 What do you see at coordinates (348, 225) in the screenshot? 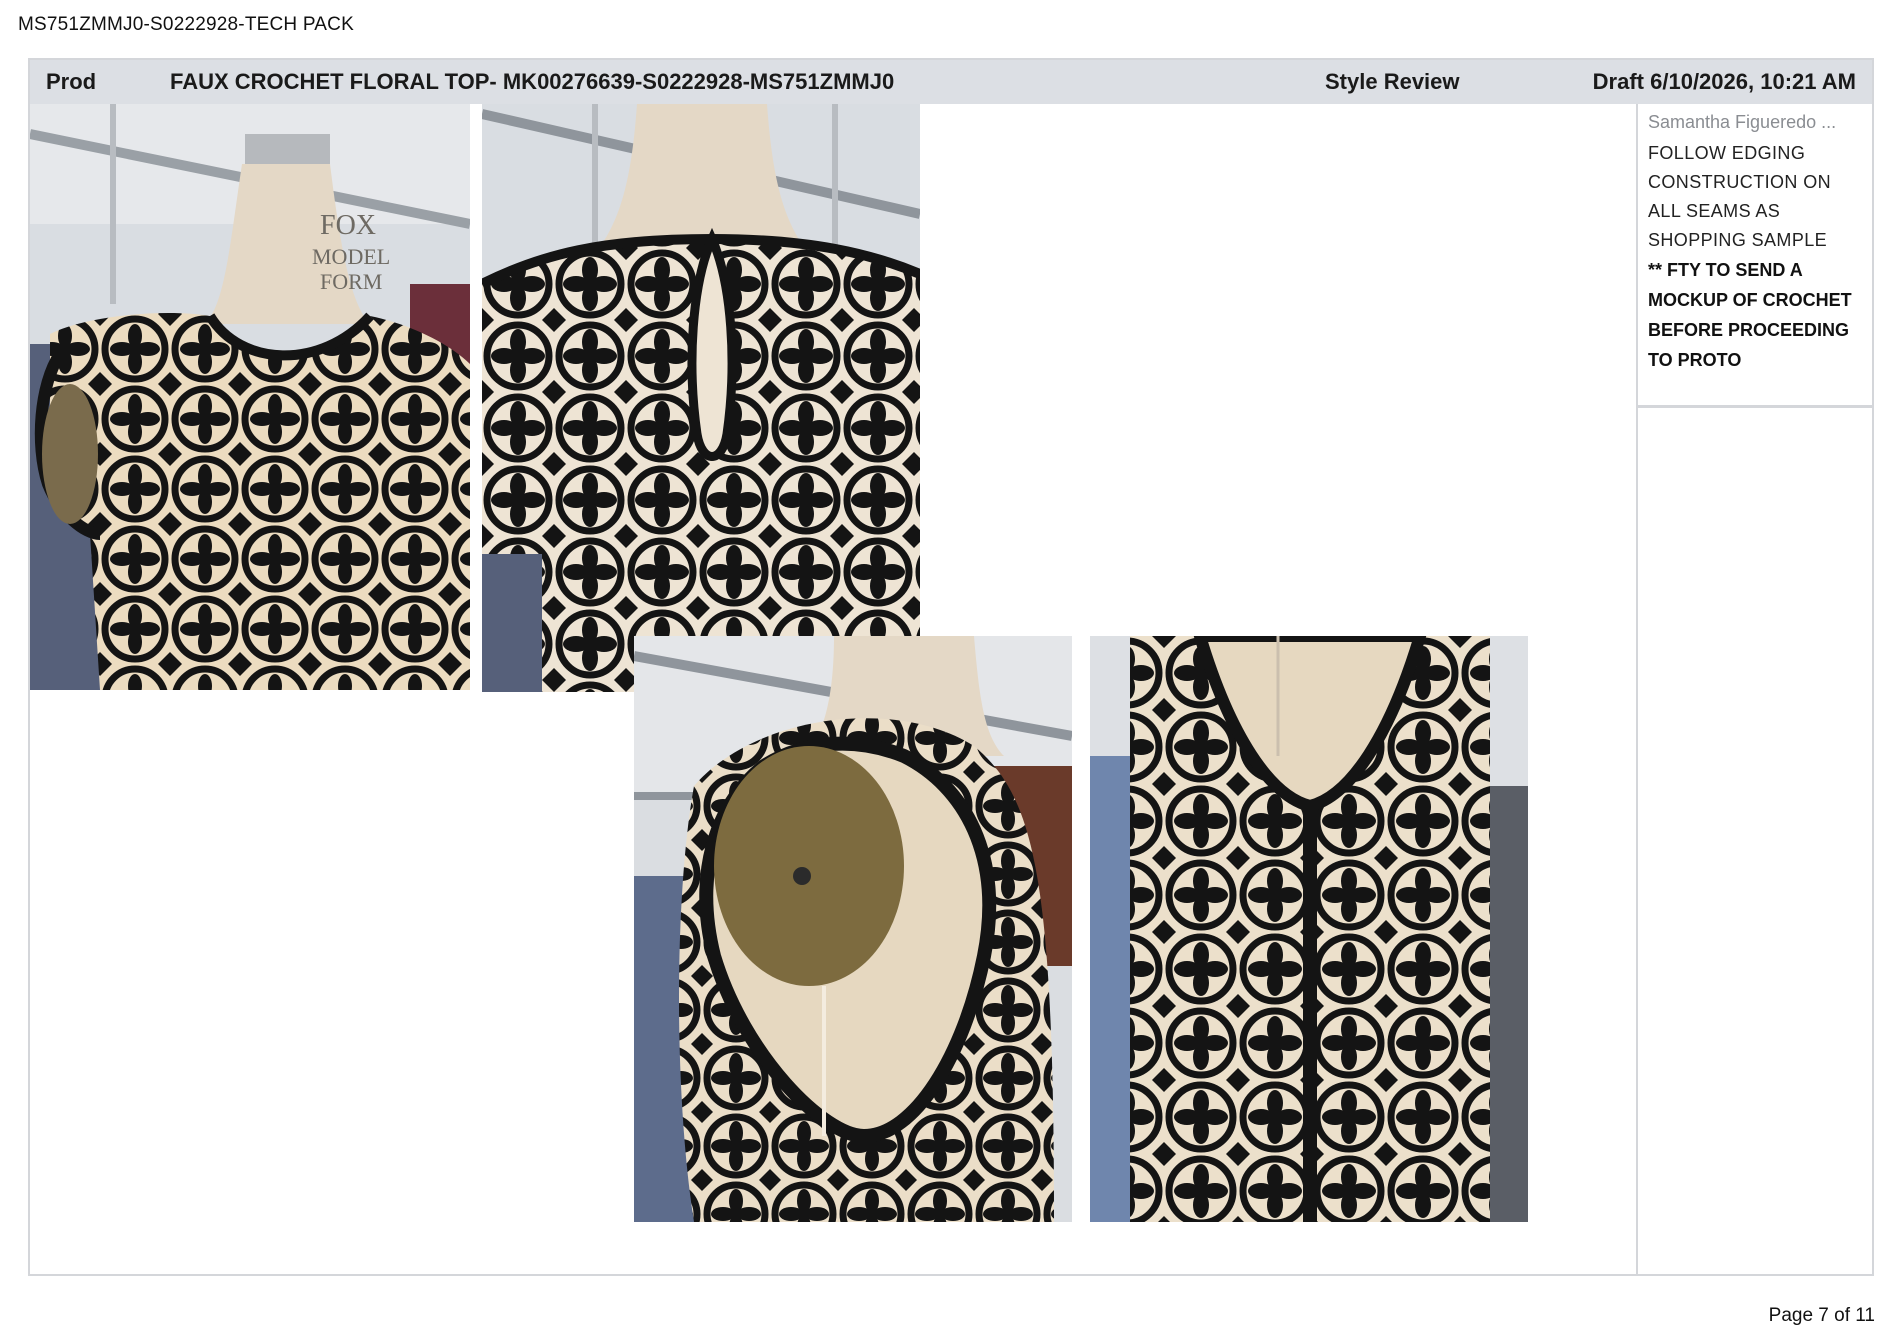
I see `mannequin-label-text: FOX` at bounding box center [348, 225].